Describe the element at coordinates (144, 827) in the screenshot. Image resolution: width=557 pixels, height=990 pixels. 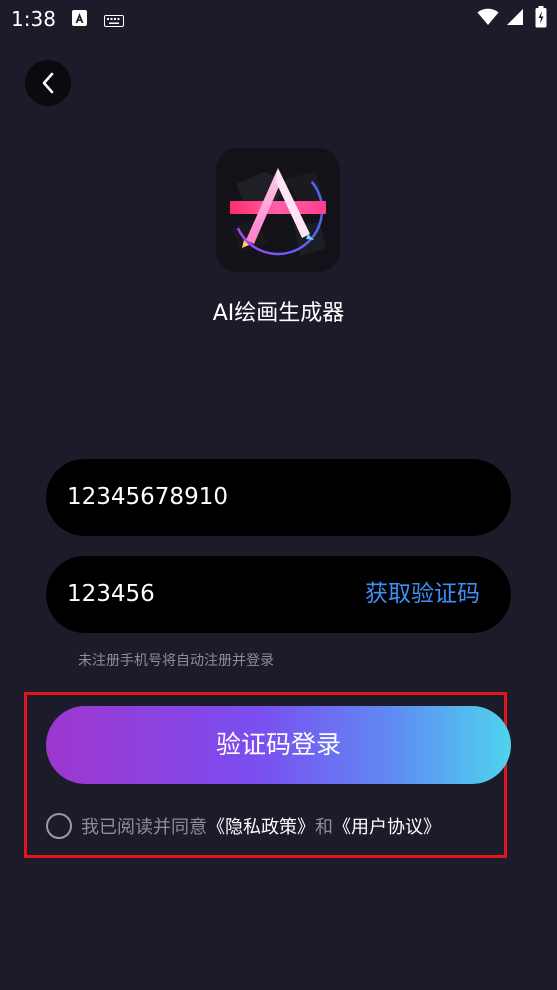
I see `agreement-prefix: 我已阅读并同意` at that location.